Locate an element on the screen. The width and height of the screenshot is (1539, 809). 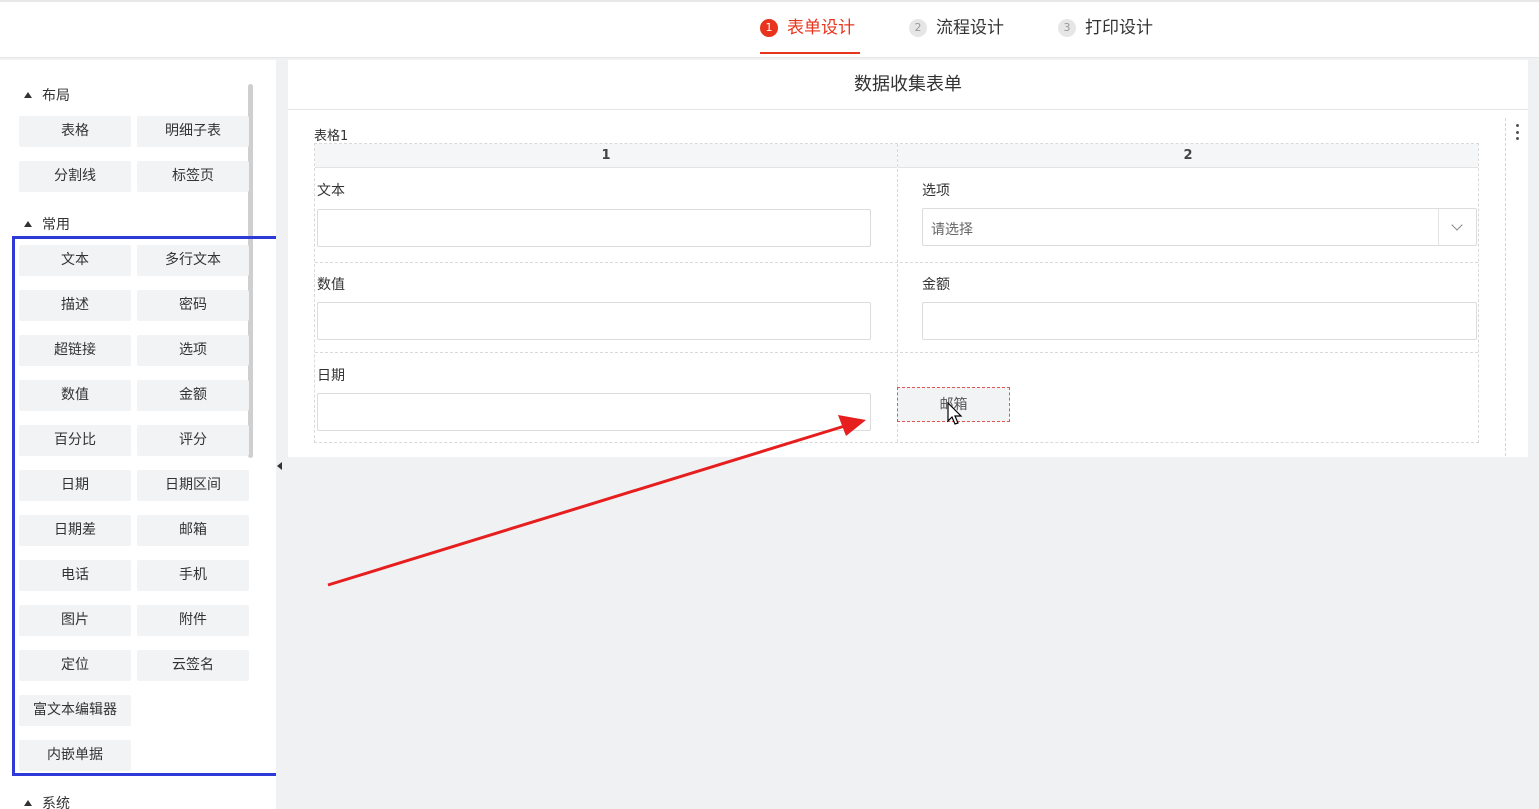
step-number: 1 is located at coordinates (769, 28).